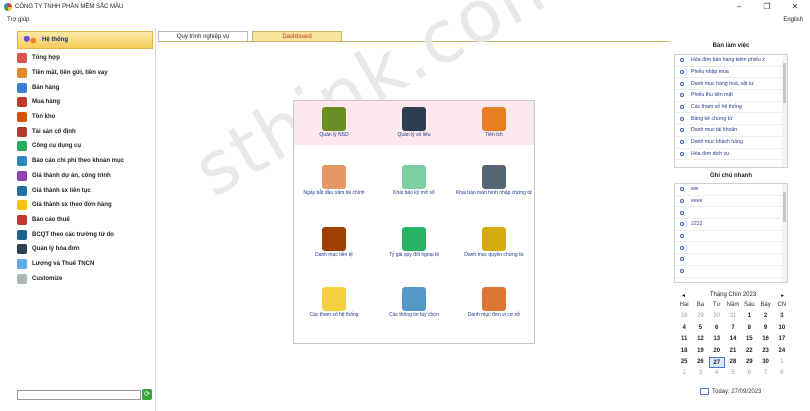 The height and width of the screenshot is (411, 810). I want to click on sidebar-item: Công cụ dụng cụ, so click(86, 146).